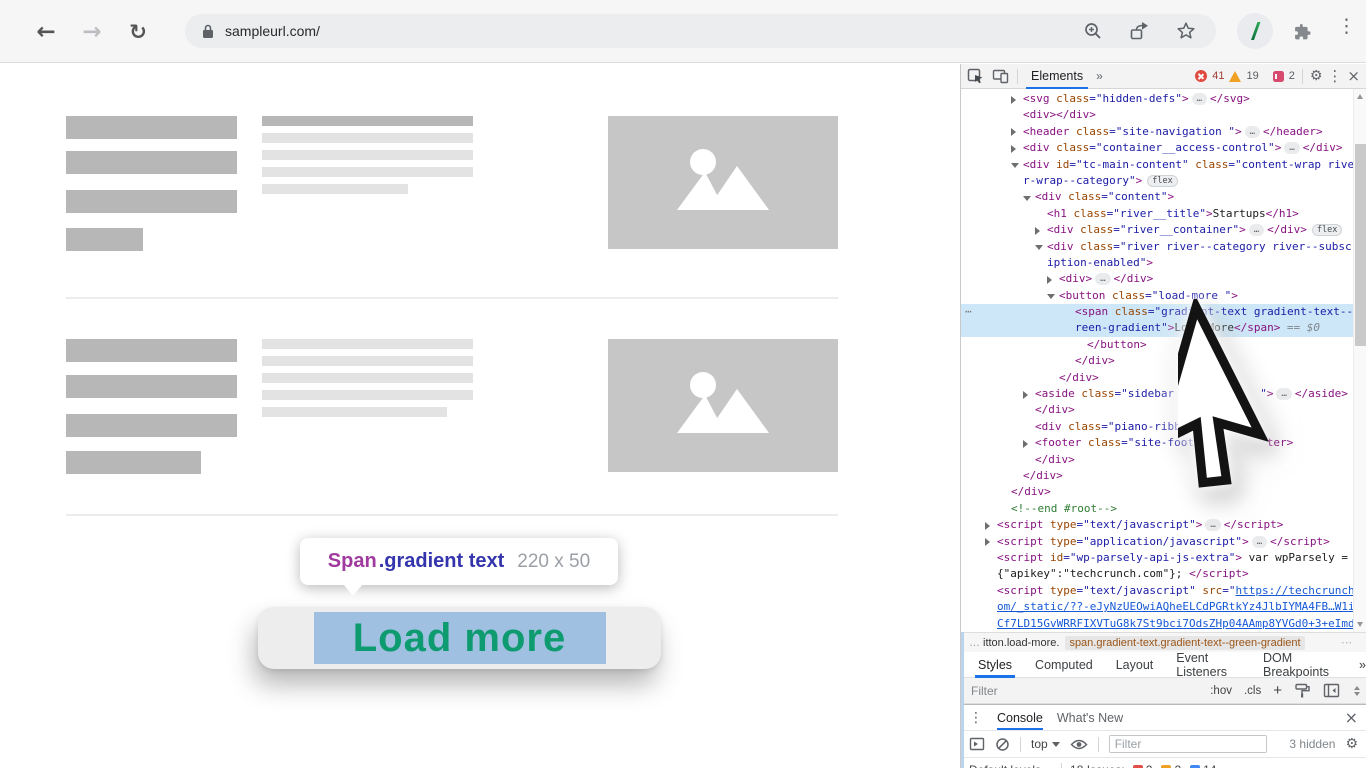 The image size is (1366, 768). I want to click on line-actions-icon: ⋯, so click(968, 312).